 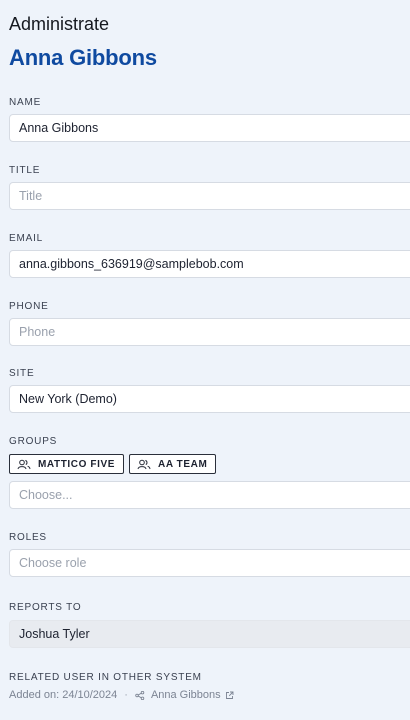 I want to click on user-name-heading: Anna Gibbons, so click(x=83, y=57).